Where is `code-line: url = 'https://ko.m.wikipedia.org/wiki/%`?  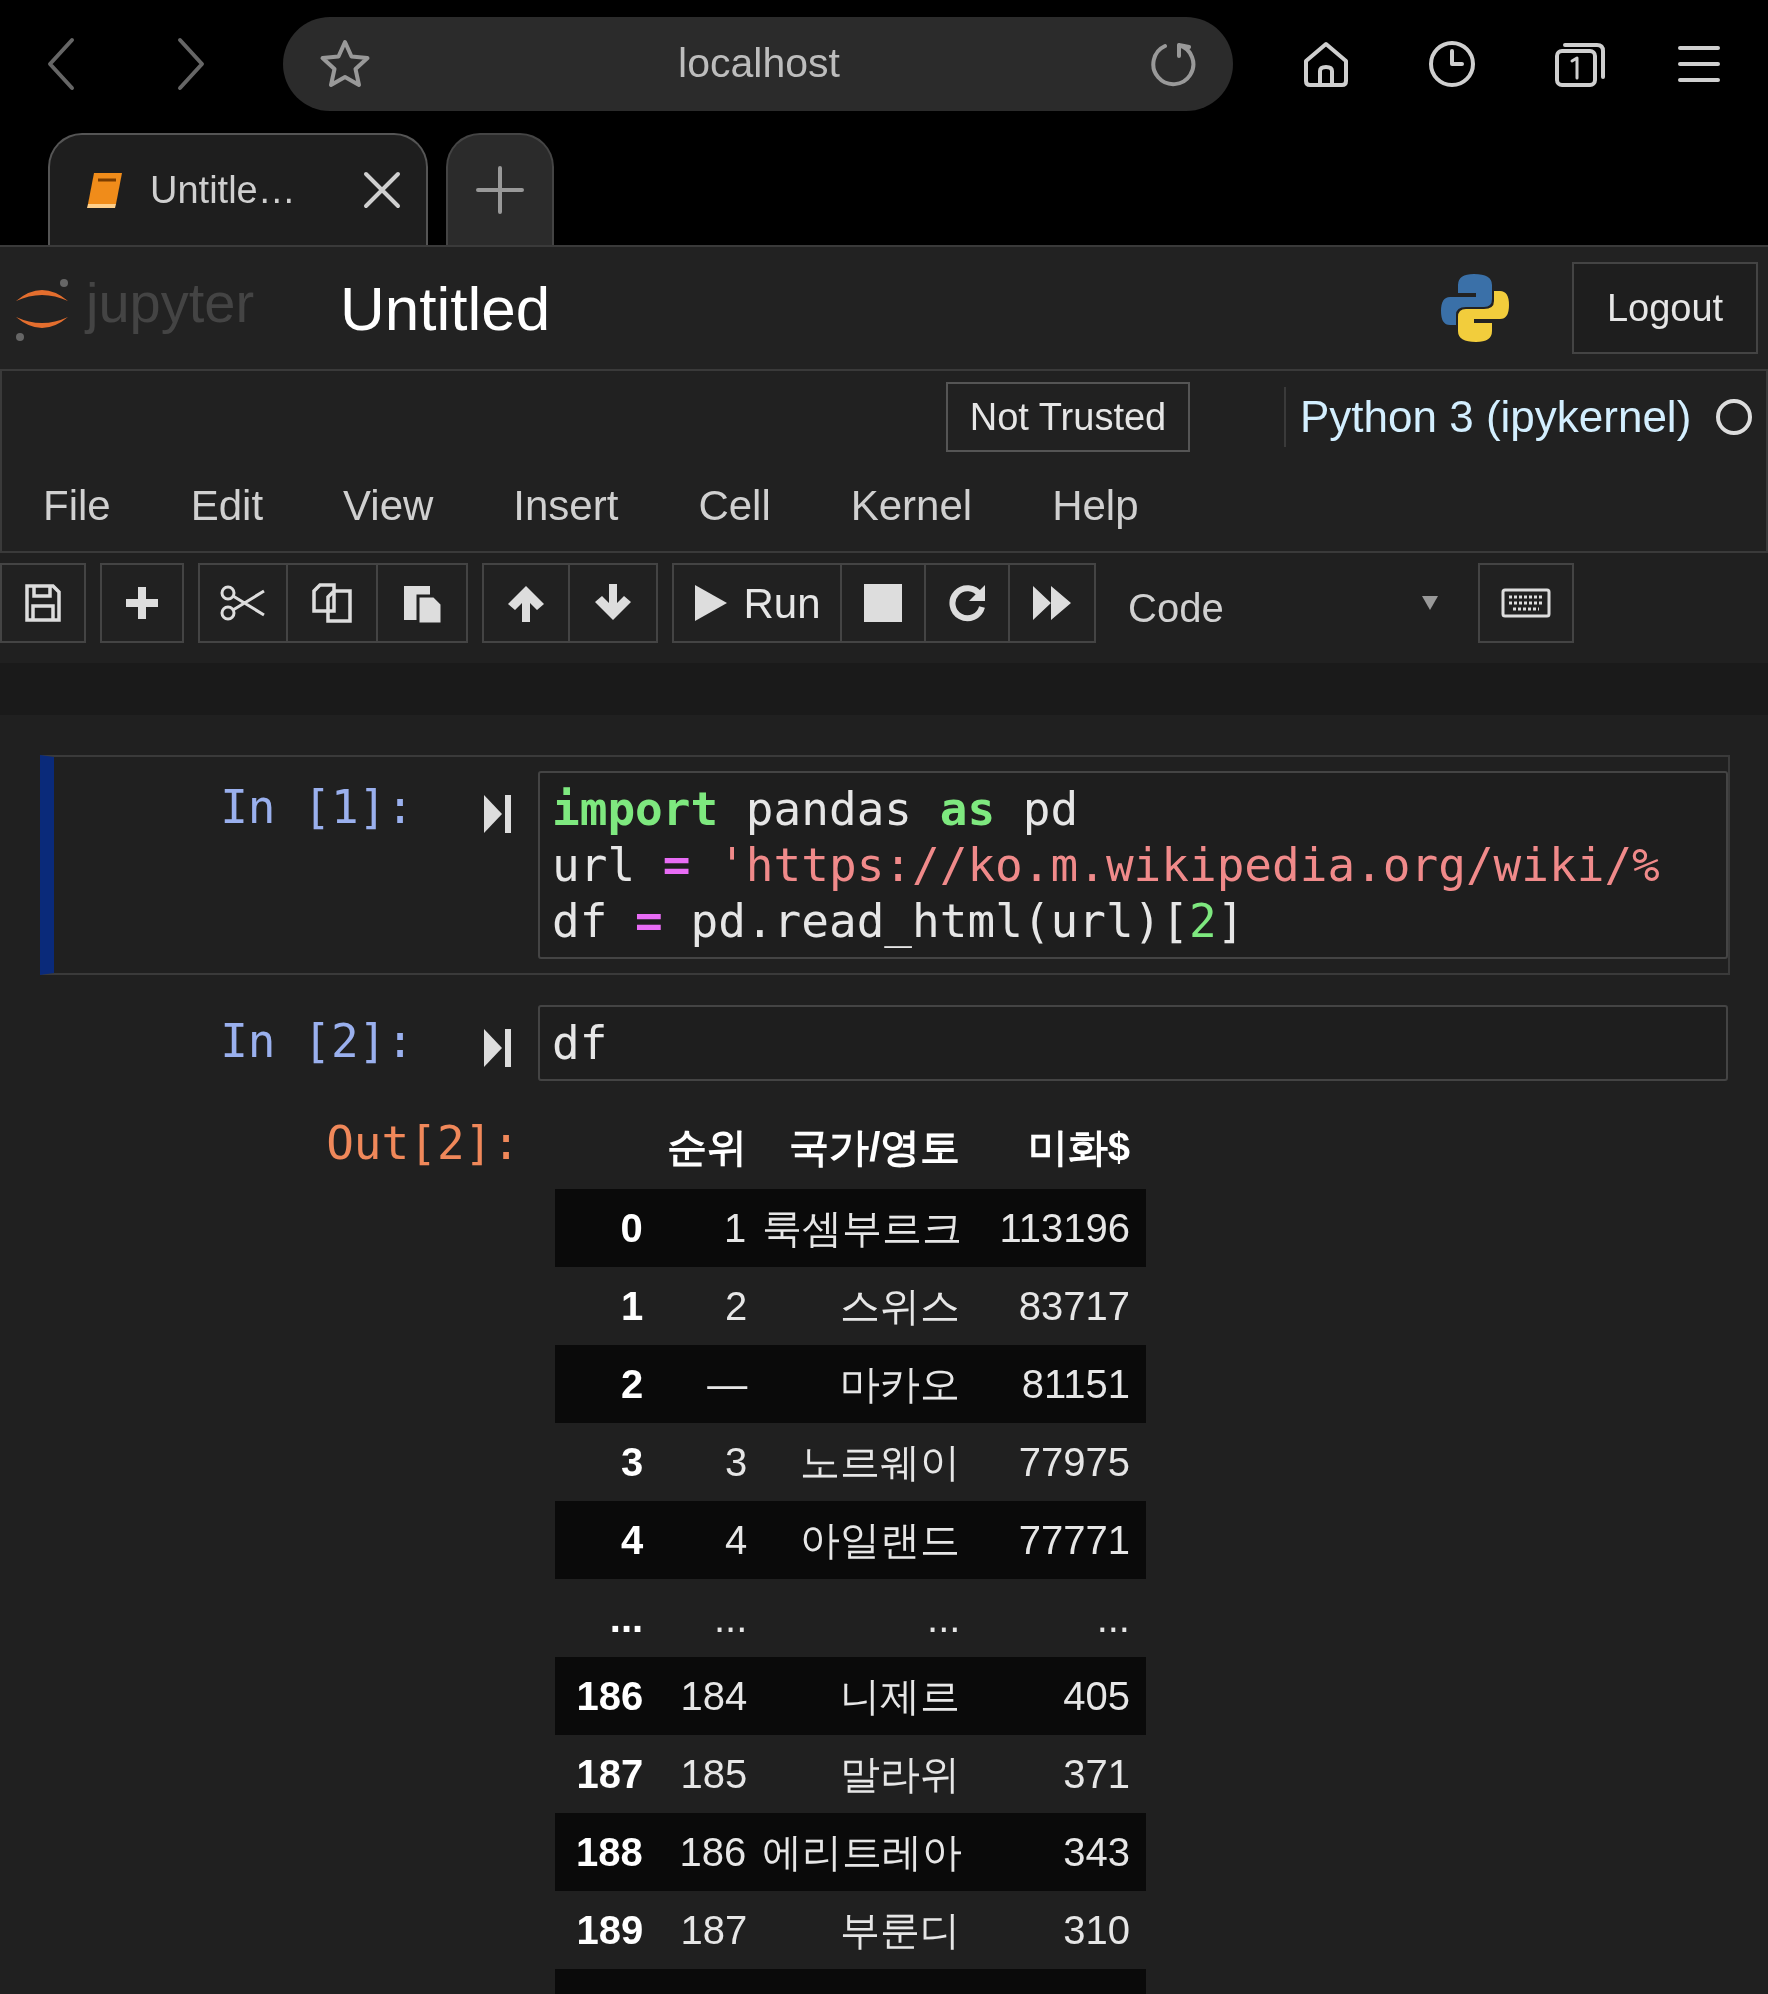
code-line: url = 'https://ko.m.wikipedia.org/wiki/% is located at coordinates (1106, 865).